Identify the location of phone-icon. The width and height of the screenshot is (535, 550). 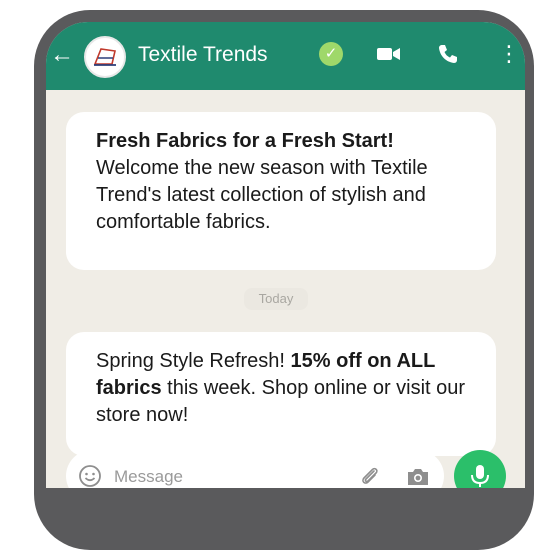
(448, 56).